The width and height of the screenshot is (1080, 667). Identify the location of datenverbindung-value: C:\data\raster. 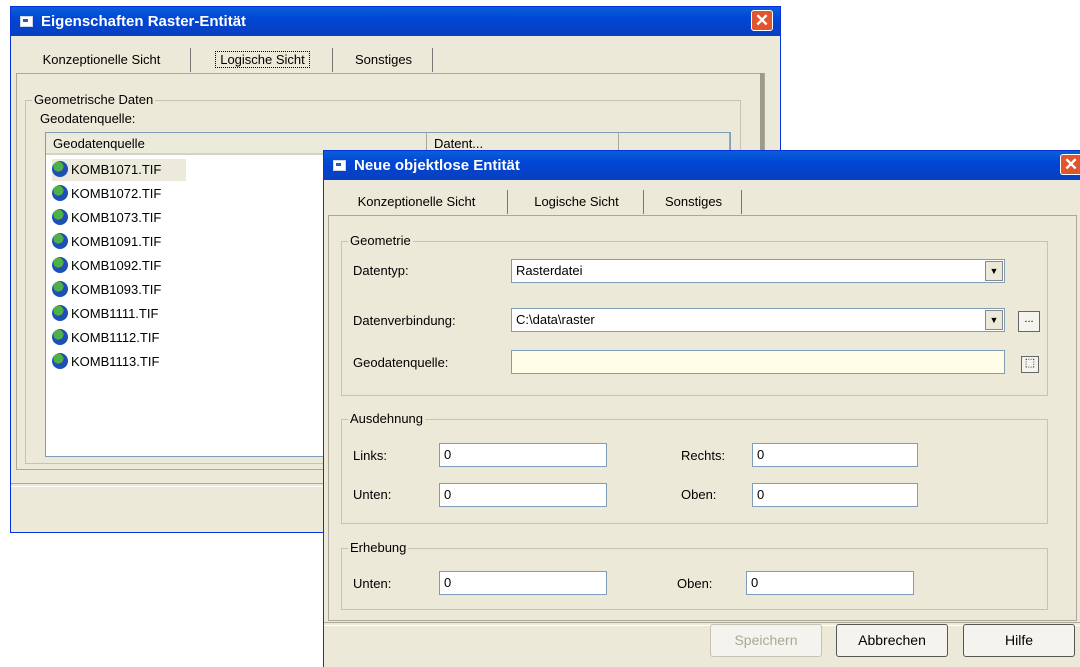
(555, 319).